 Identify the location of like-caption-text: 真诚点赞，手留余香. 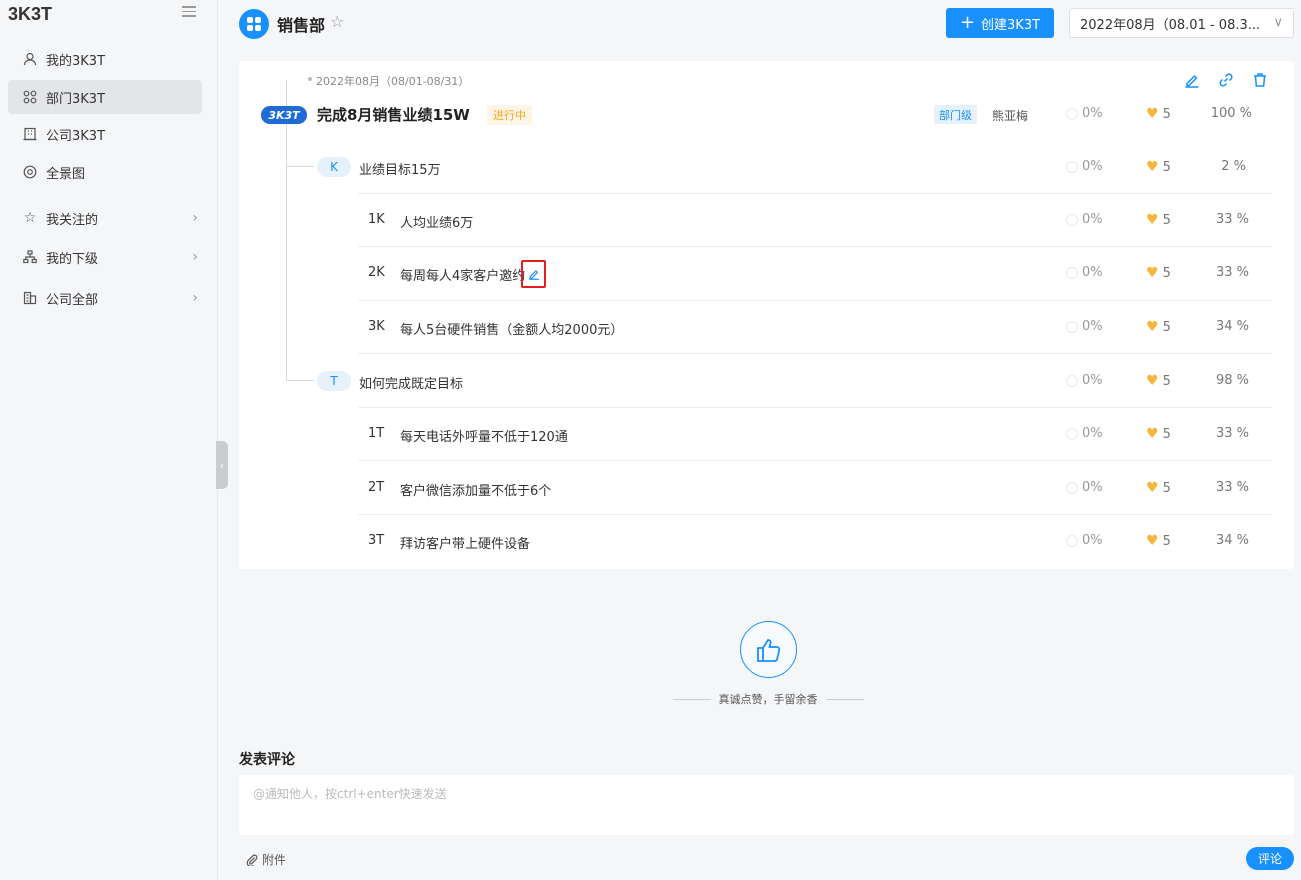
(768, 699).